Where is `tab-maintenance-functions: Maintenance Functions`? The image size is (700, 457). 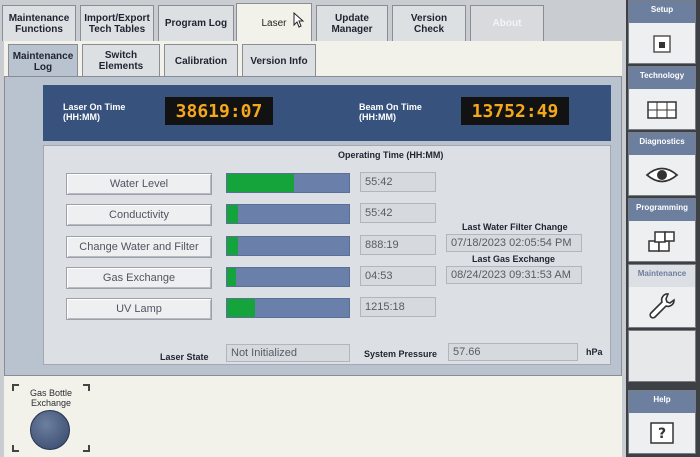
tab-maintenance-functions: Maintenance Functions is located at coordinates (39, 23).